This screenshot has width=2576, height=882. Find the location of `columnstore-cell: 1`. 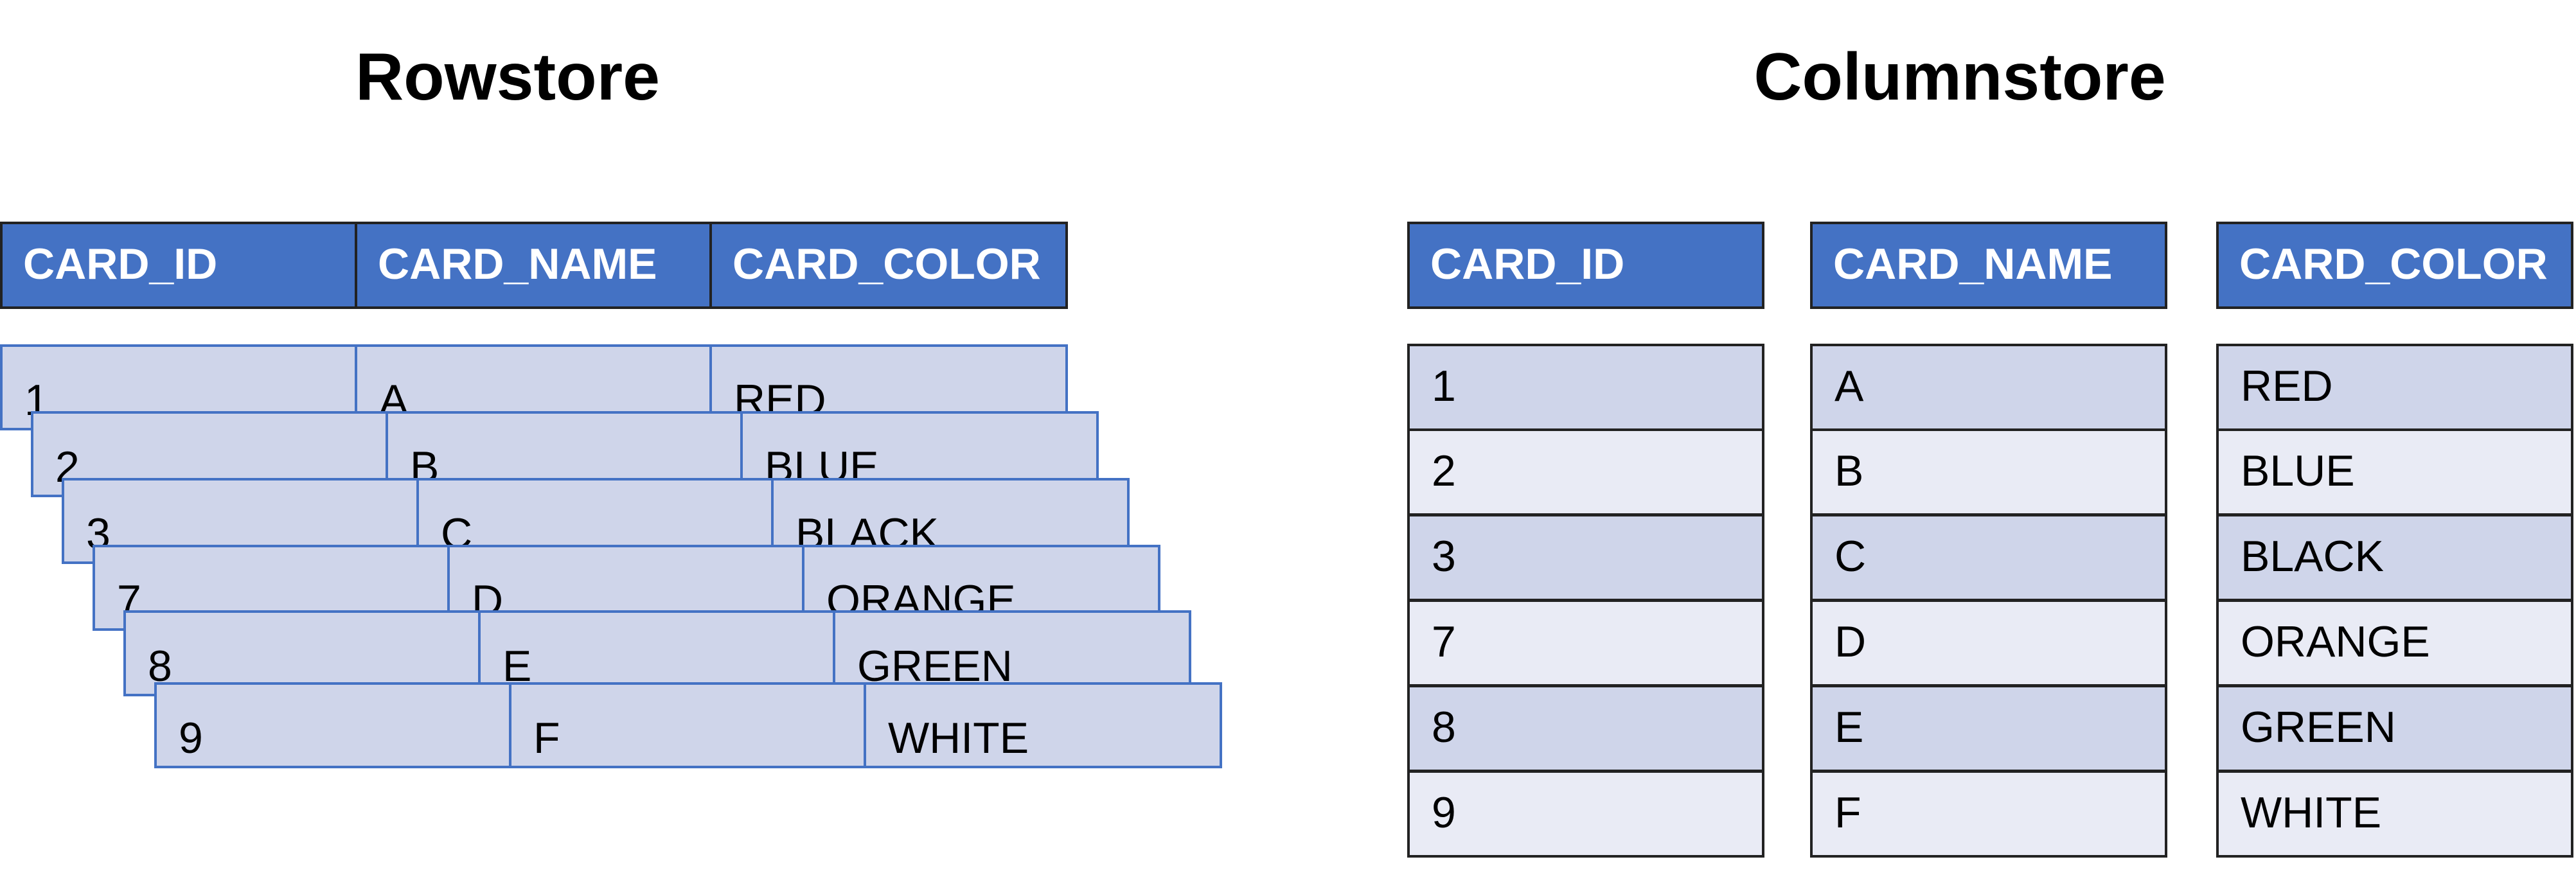

columnstore-cell: 1 is located at coordinates (1586, 387).